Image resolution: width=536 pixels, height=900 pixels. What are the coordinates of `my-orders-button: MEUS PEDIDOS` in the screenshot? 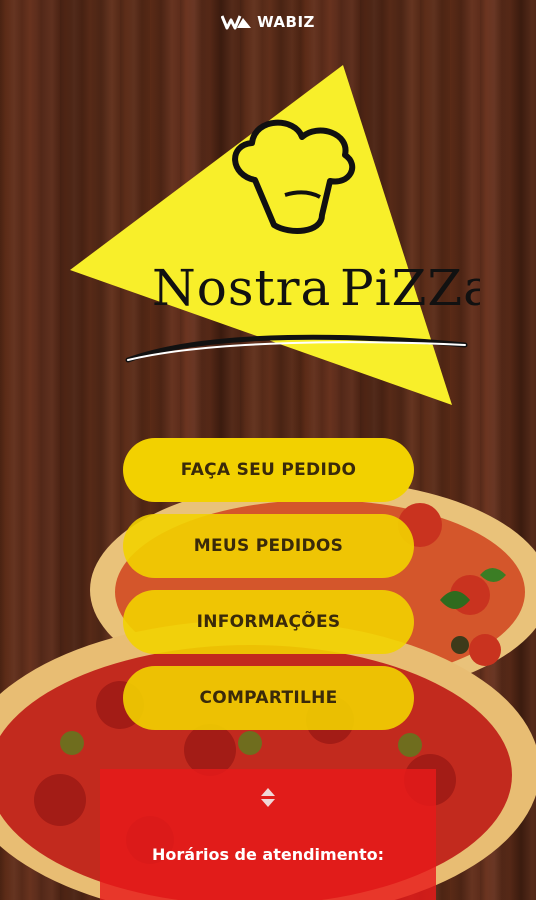 It's located at (268, 546).